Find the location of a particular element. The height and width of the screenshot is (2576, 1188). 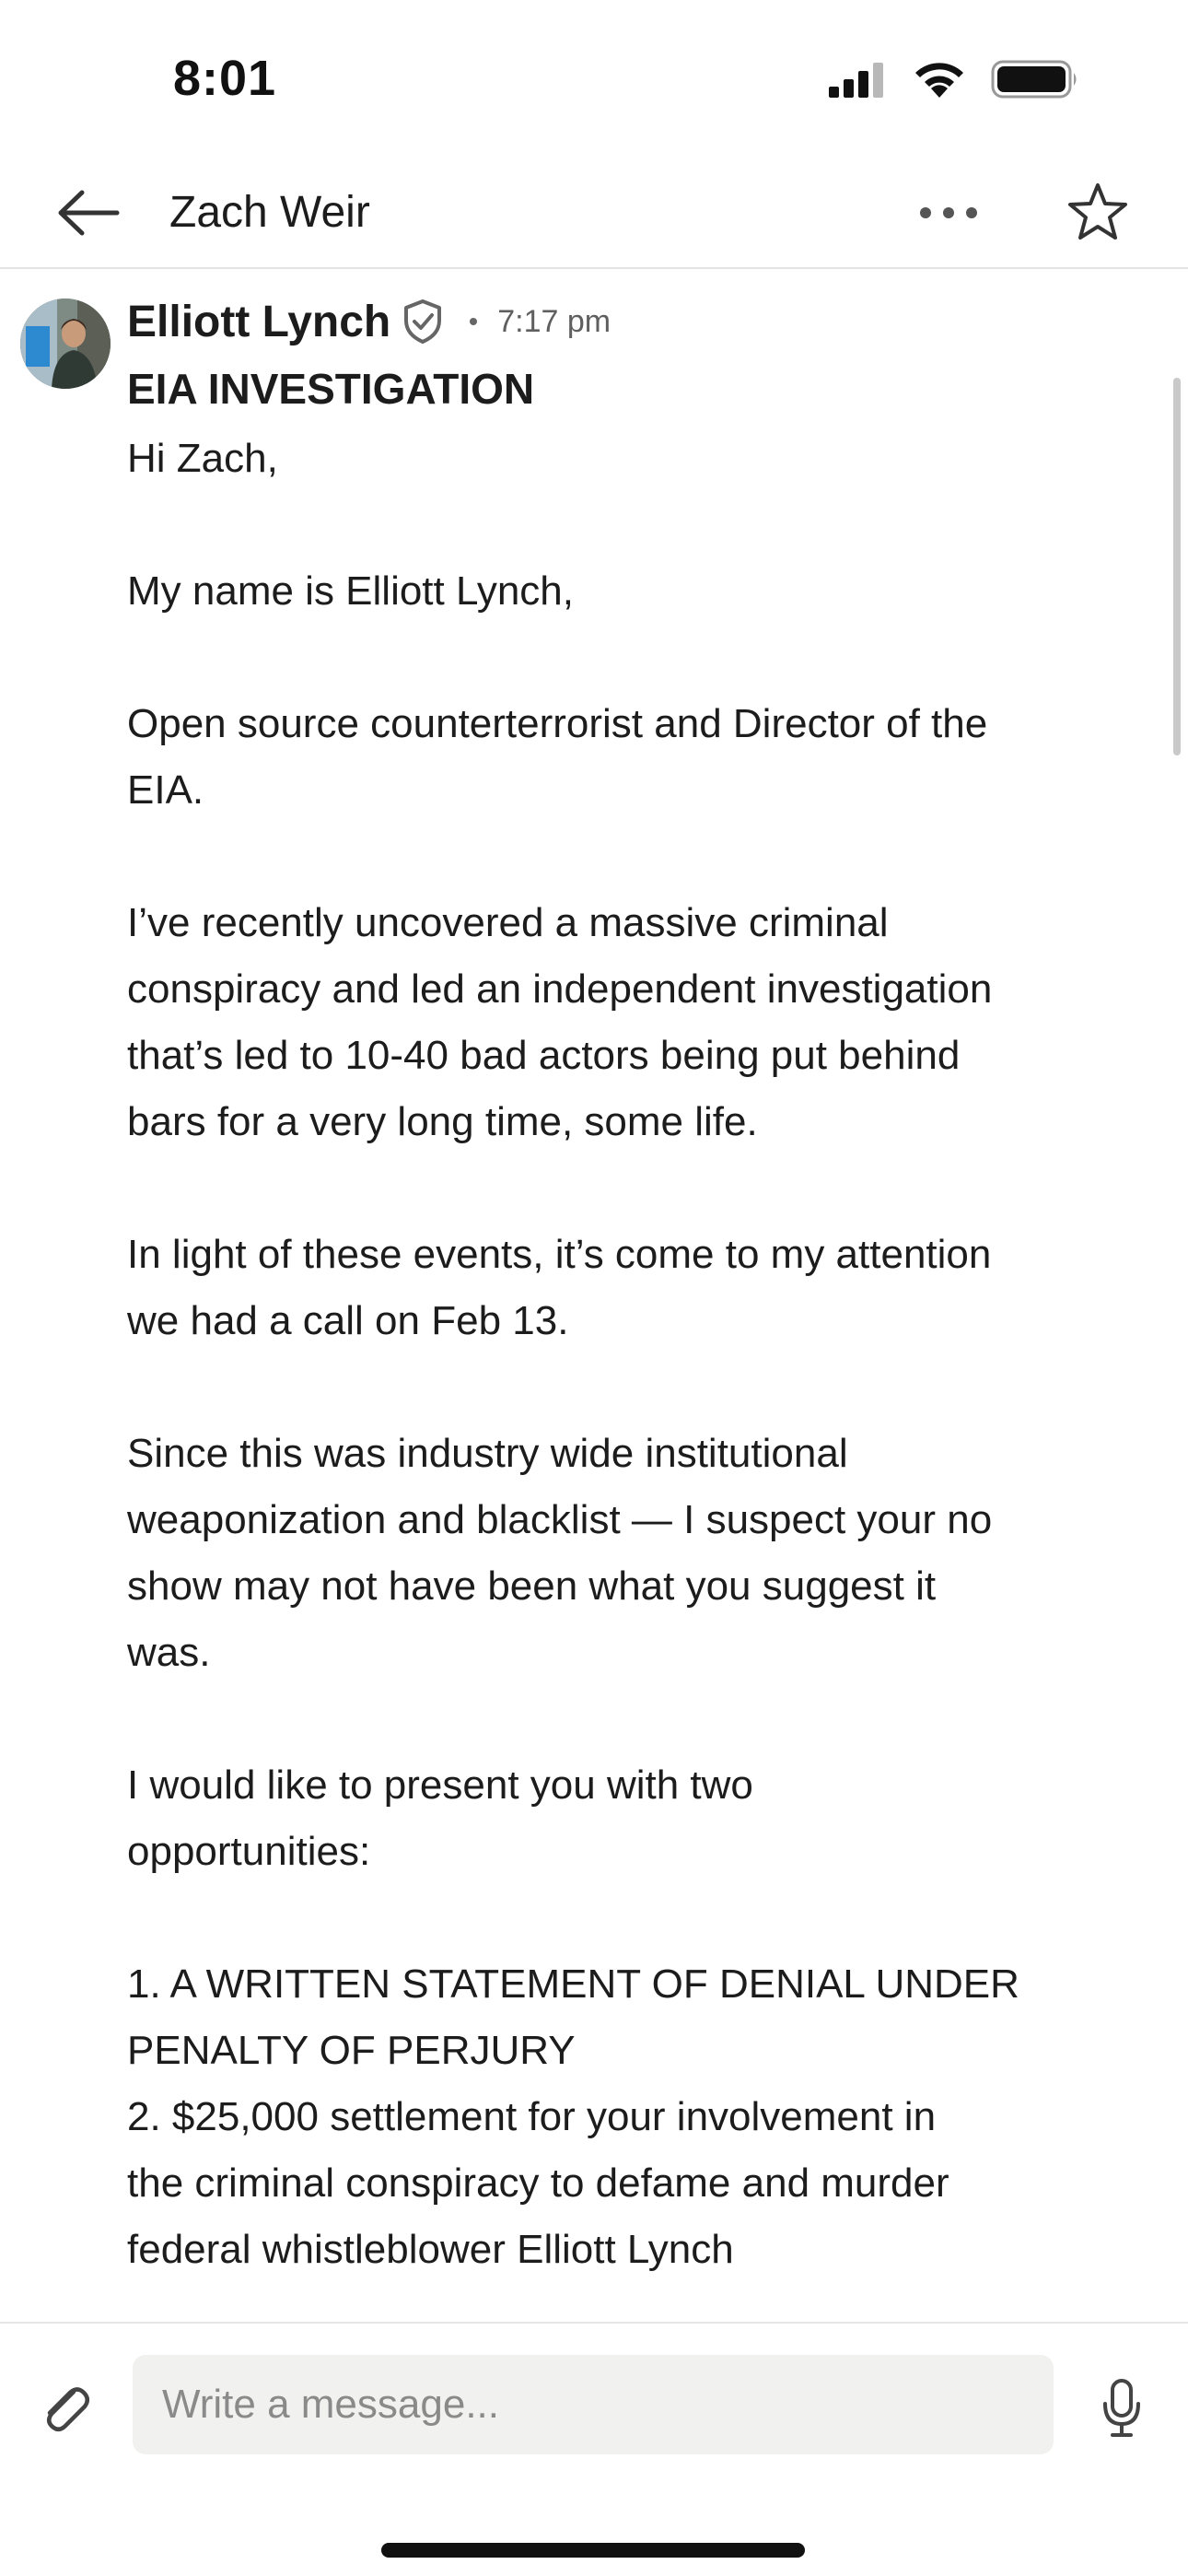

message-line: My name is Elliott Lynch, is located at coordinates (350, 591).